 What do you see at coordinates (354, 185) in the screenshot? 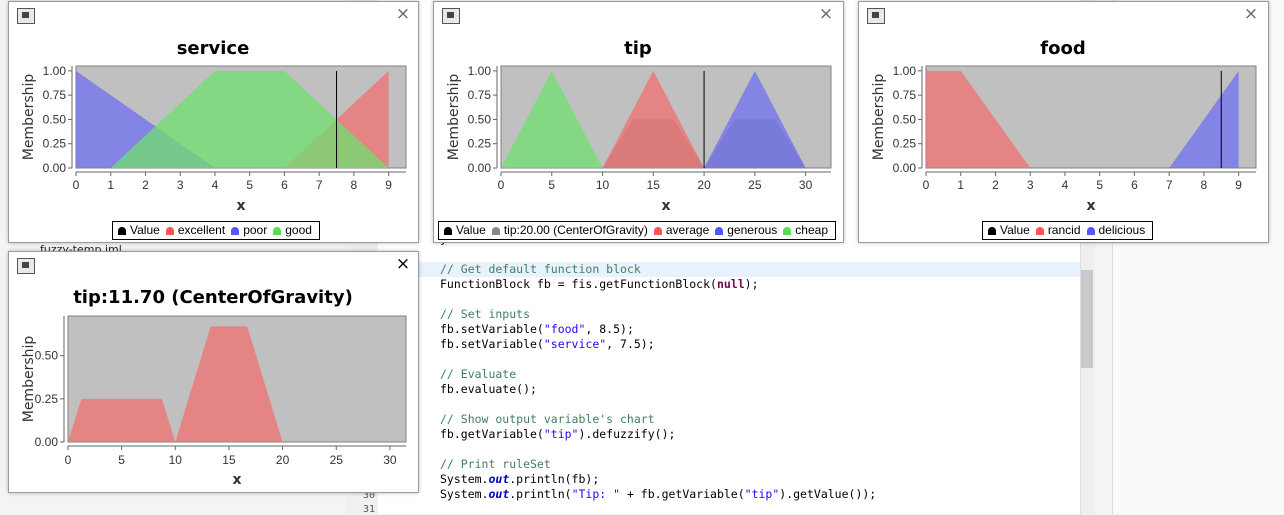
I see `x-tick-label: 8` at bounding box center [354, 185].